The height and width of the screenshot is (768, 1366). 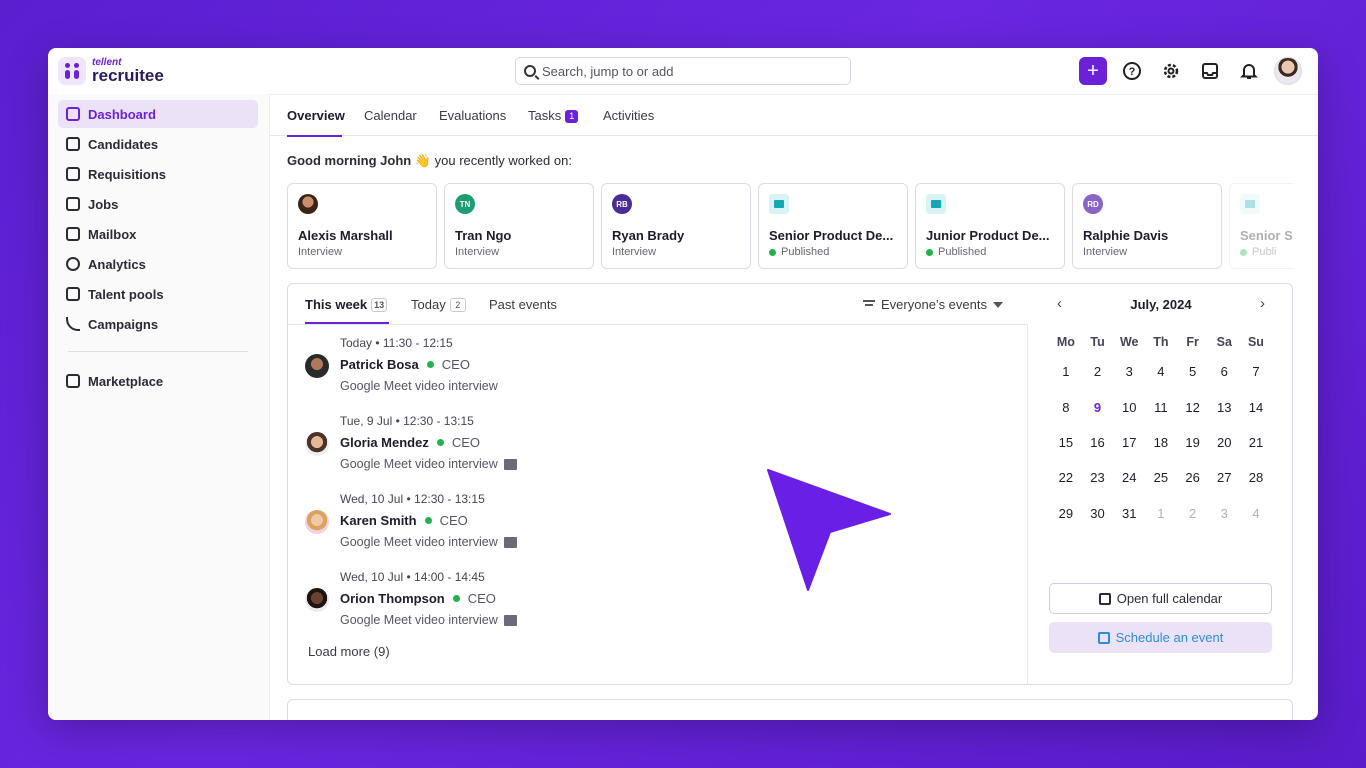 What do you see at coordinates (1250, 204) in the screenshot?
I see `briefcase-icon` at bounding box center [1250, 204].